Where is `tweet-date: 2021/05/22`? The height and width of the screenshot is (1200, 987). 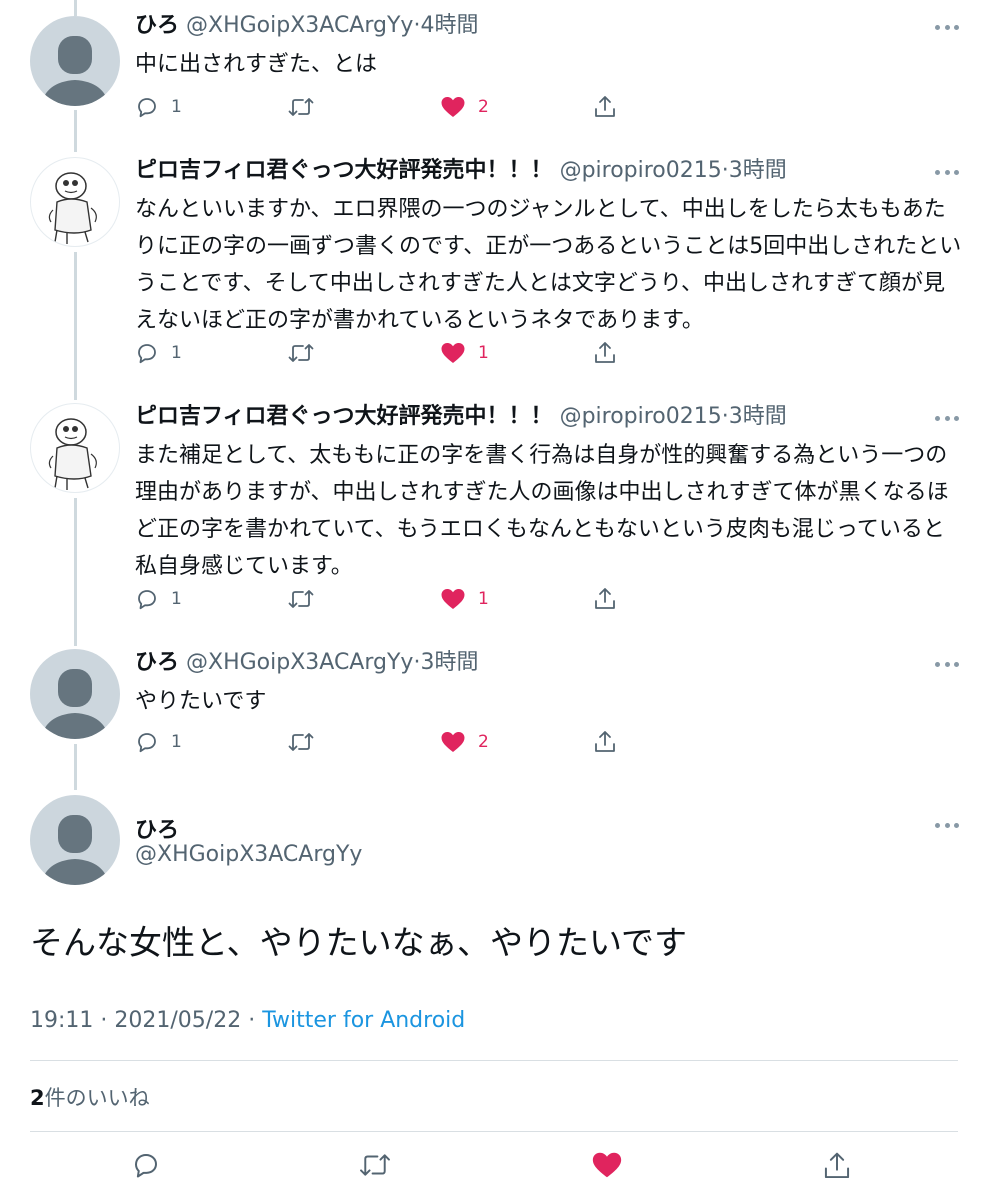
tweet-date: 2021/05/22 is located at coordinates (178, 1020).